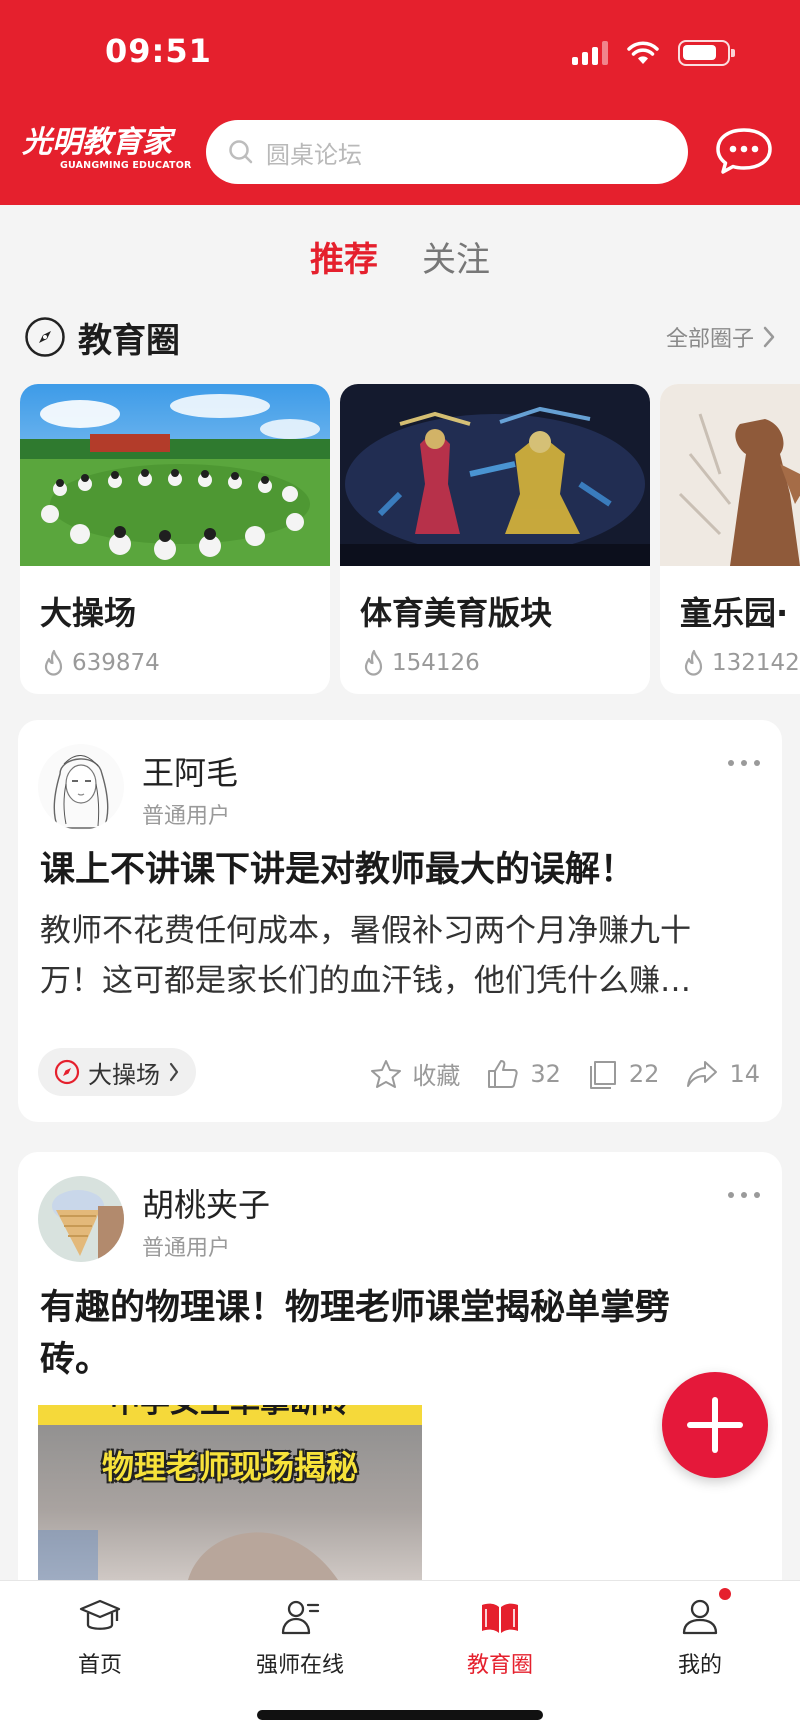 This screenshot has width=800, height=1734. I want to click on tab-recommend: 推荐, so click(344, 256).